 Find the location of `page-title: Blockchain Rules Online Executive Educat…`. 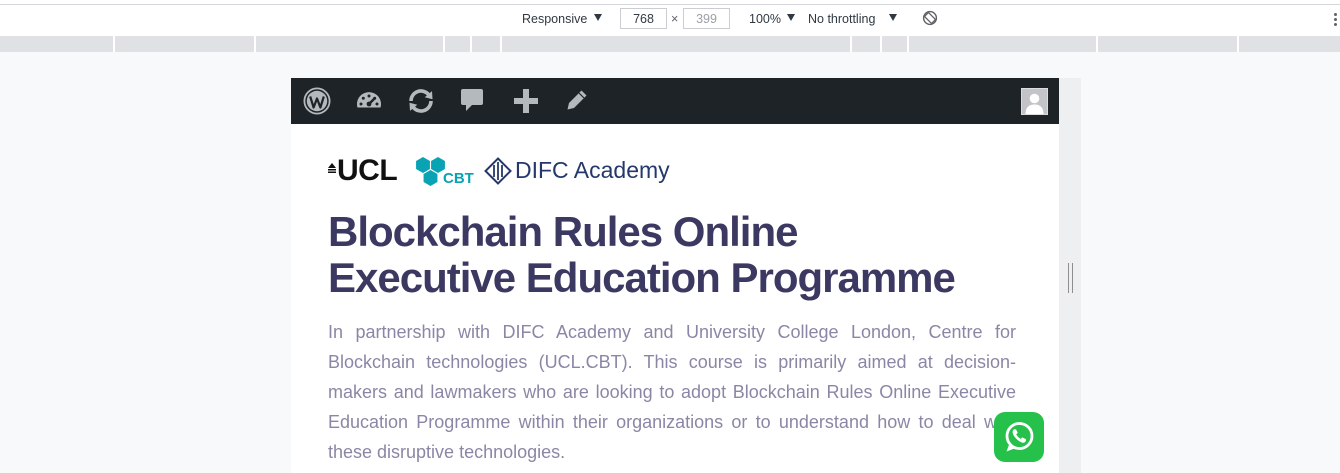

page-title: Blockchain Rules Online Executive Educat… is located at coordinates (678, 255).